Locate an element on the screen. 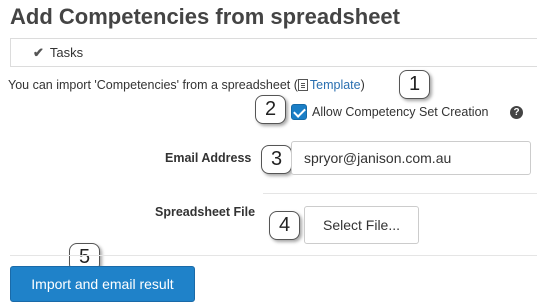 The width and height of the screenshot is (537, 304). email-field is located at coordinates (411, 158).